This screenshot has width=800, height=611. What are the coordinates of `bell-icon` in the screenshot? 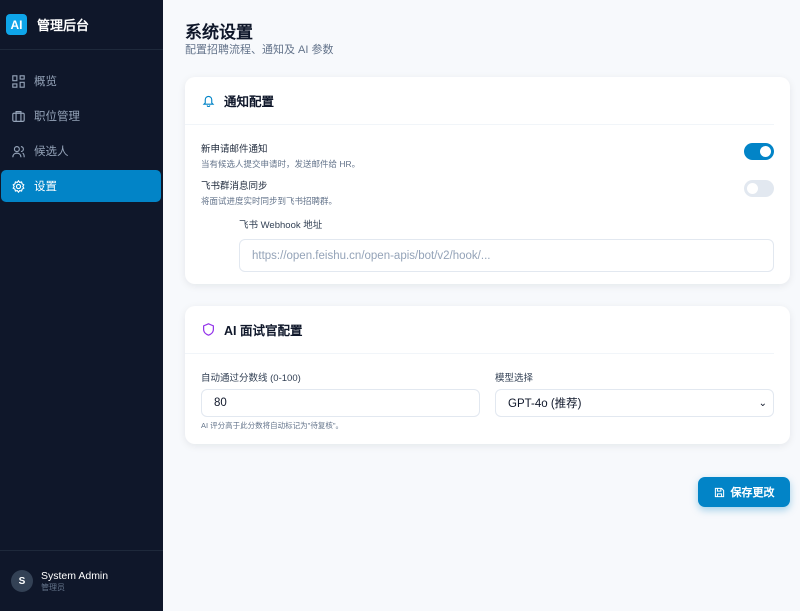 It's located at (208, 101).